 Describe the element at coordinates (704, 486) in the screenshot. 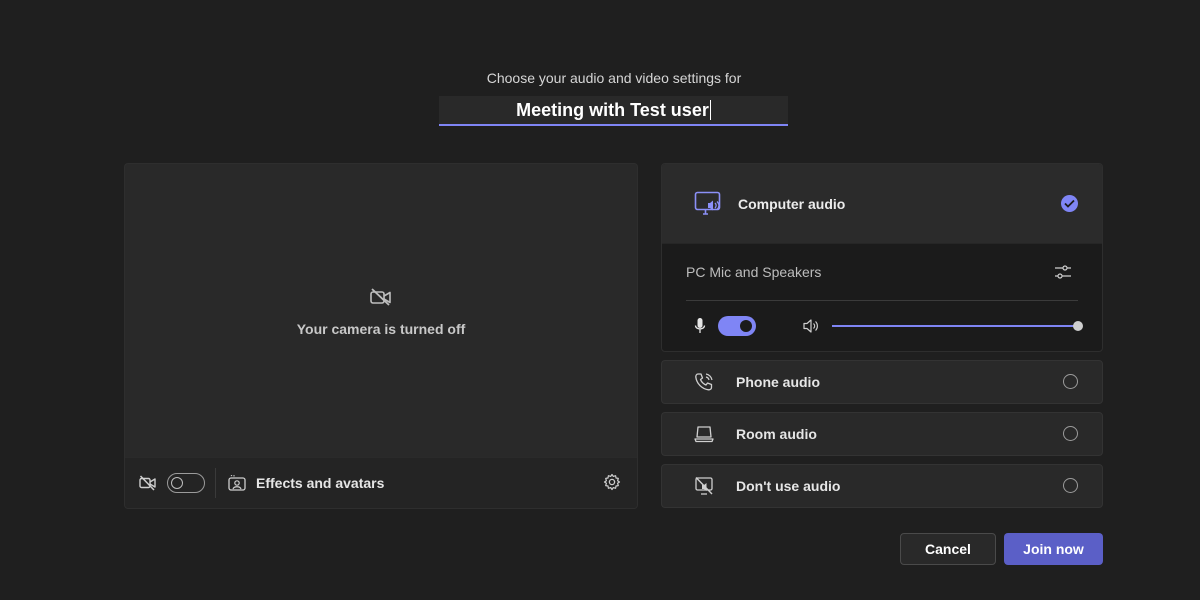

I see `no-audio-icon` at that location.